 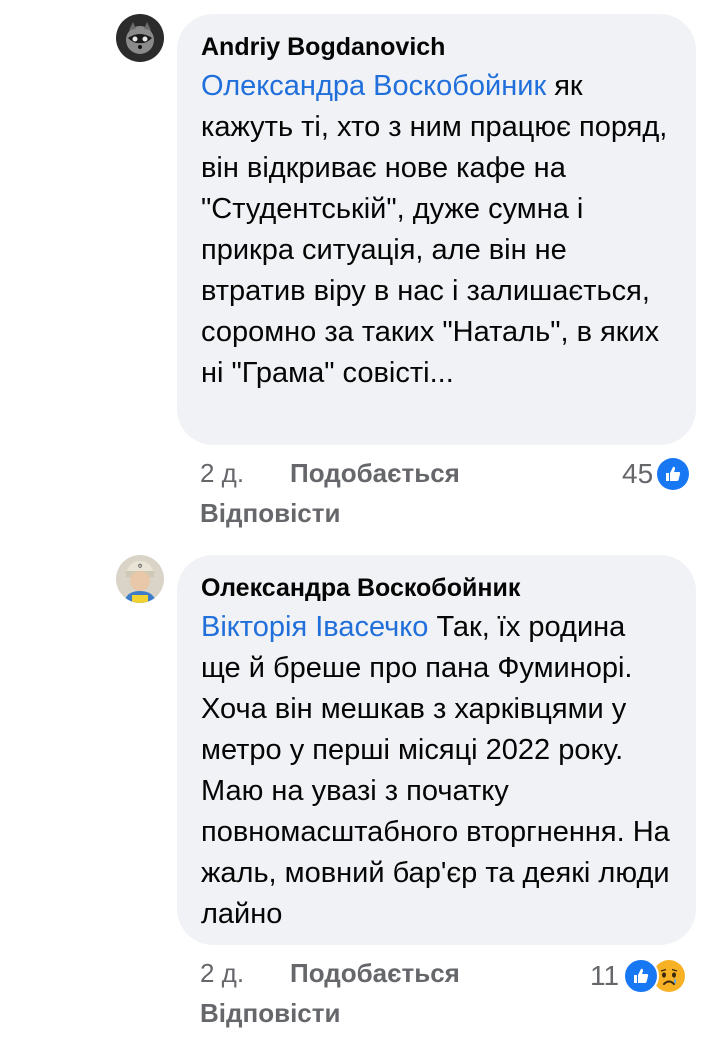 I want to click on avatar: Ф, so click(x=140, y=579).